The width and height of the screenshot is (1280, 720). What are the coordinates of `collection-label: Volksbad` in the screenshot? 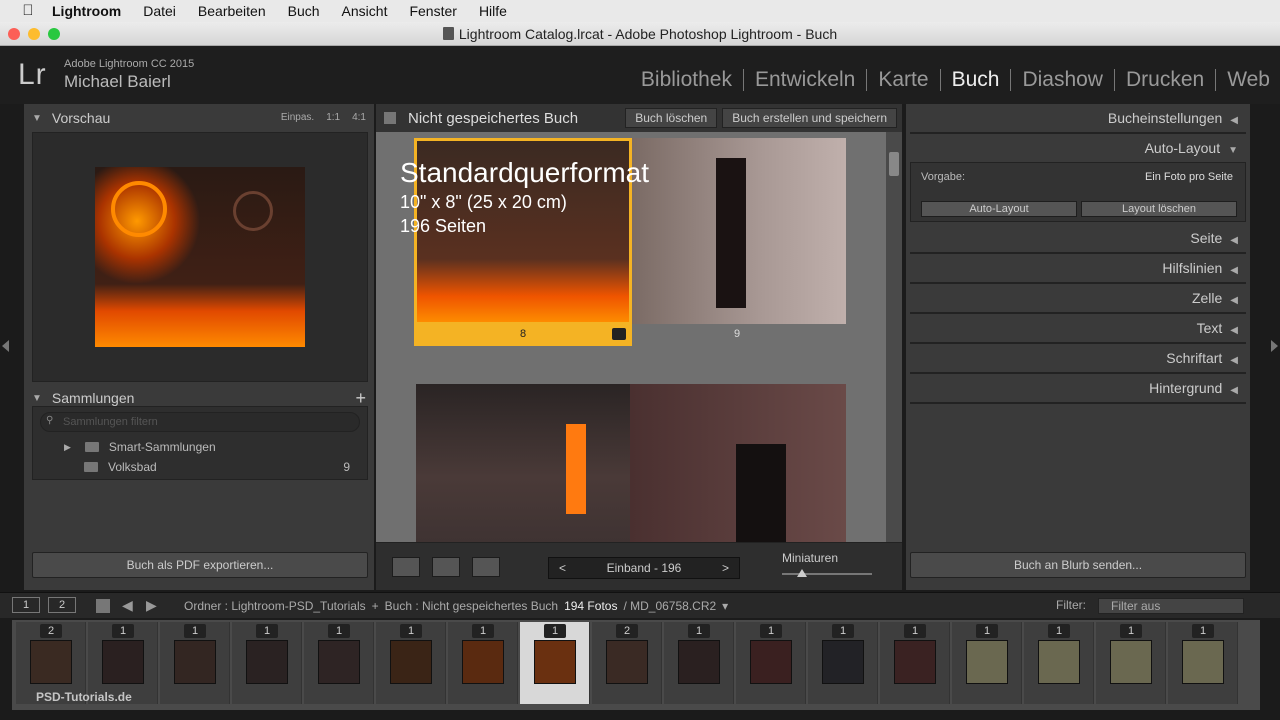 It's located at (132, 467).